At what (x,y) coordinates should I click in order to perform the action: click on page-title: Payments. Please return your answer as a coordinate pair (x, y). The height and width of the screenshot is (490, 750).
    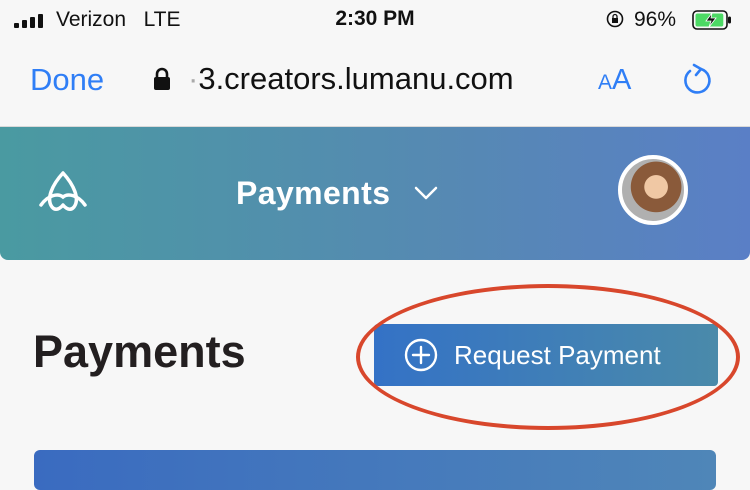
    Looking at the image, I should click on (139, 351).